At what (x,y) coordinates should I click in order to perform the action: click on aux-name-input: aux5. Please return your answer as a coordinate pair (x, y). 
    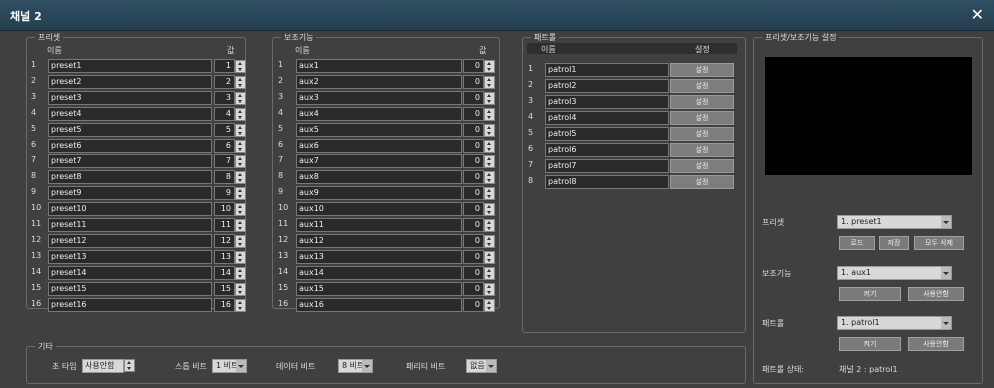
    Looking at the image, I should click on (379, 129).